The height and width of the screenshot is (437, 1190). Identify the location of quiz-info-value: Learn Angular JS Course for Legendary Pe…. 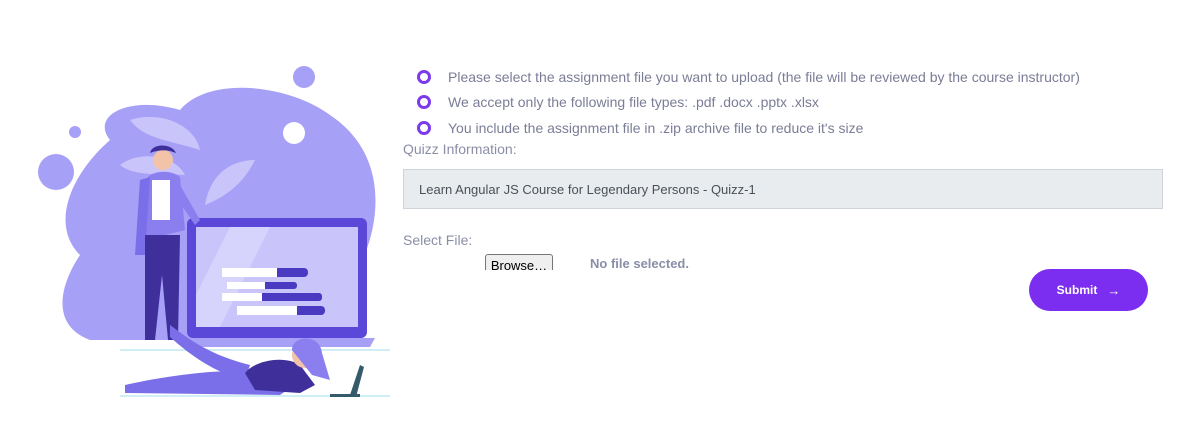
(587, 189).